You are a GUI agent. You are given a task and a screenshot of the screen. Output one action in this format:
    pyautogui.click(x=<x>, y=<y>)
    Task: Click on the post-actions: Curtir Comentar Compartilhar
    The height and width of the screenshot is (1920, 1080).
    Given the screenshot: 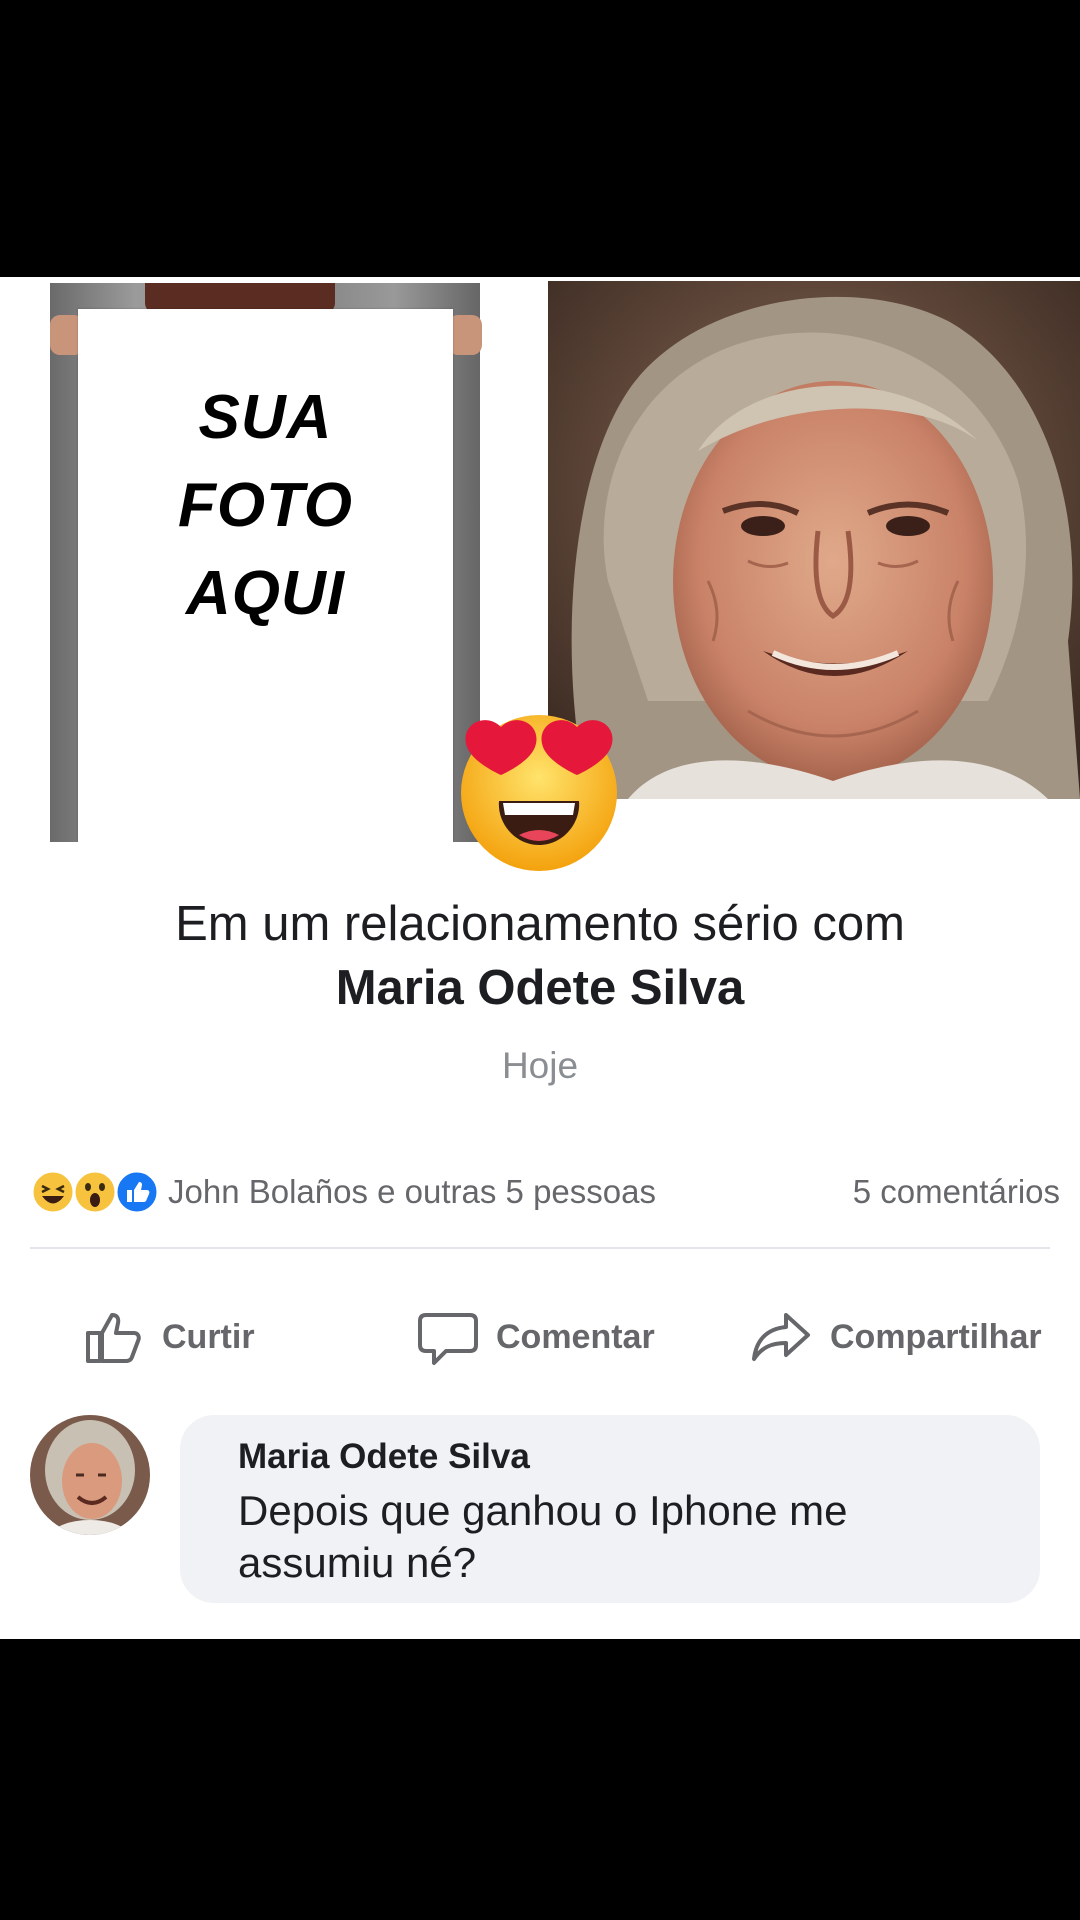 What is the action you would take?
    pyautogui.click(x=540, y=1337)
    